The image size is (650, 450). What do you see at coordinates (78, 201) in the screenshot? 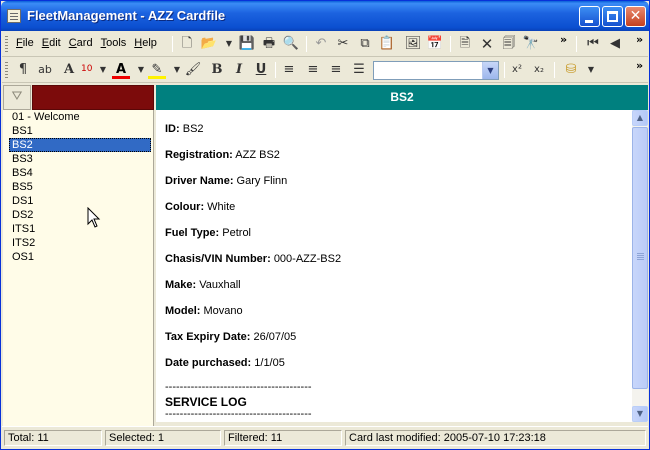
I see `list-item: DS1` at bounding box center [78, 201].